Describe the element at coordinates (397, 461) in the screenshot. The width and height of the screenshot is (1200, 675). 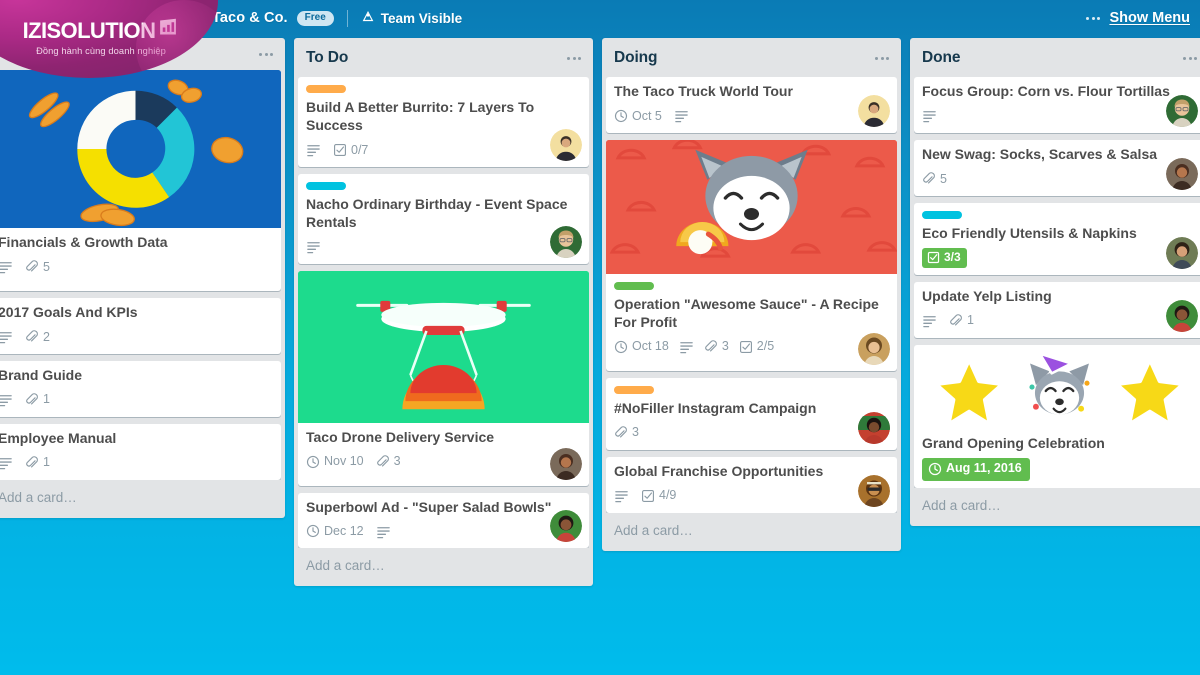
I see `attachment-count: 3` at that location.